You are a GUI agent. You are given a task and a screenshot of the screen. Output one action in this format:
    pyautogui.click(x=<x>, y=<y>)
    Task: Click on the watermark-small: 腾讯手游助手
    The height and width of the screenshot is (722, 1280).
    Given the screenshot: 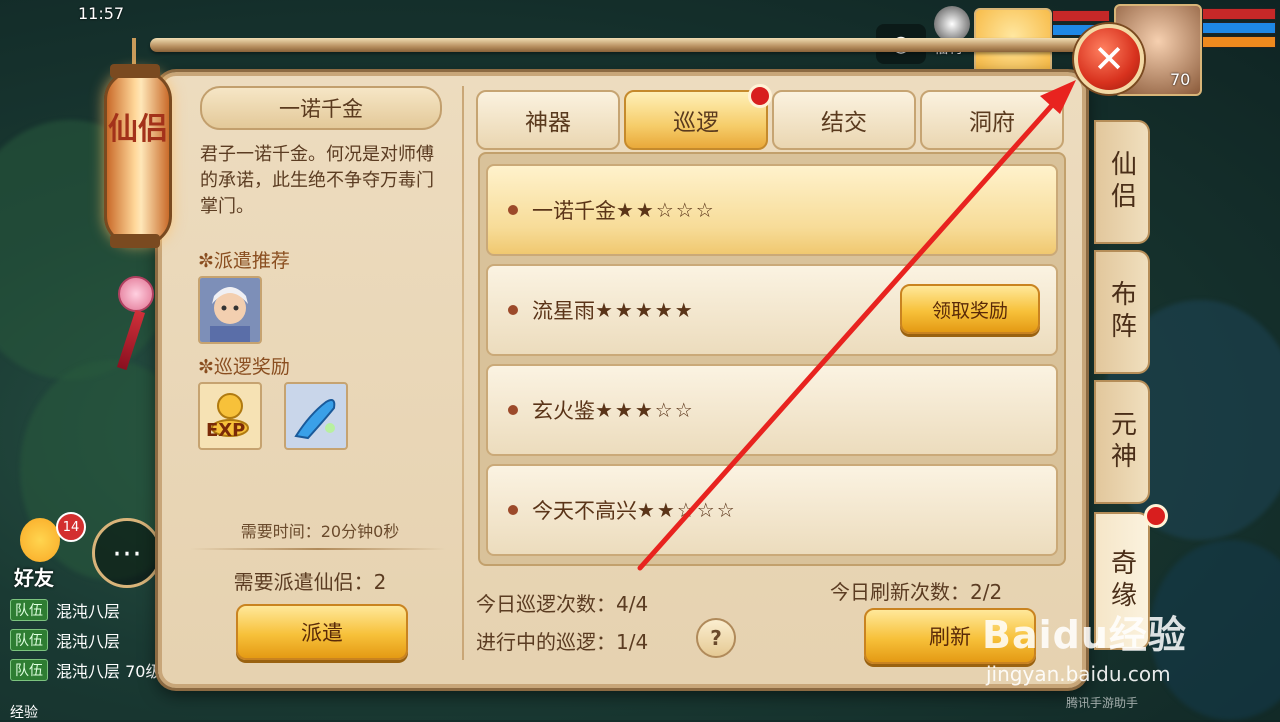 What is the action you would take?
    pyautogui.click(x=1102, y=703)
    